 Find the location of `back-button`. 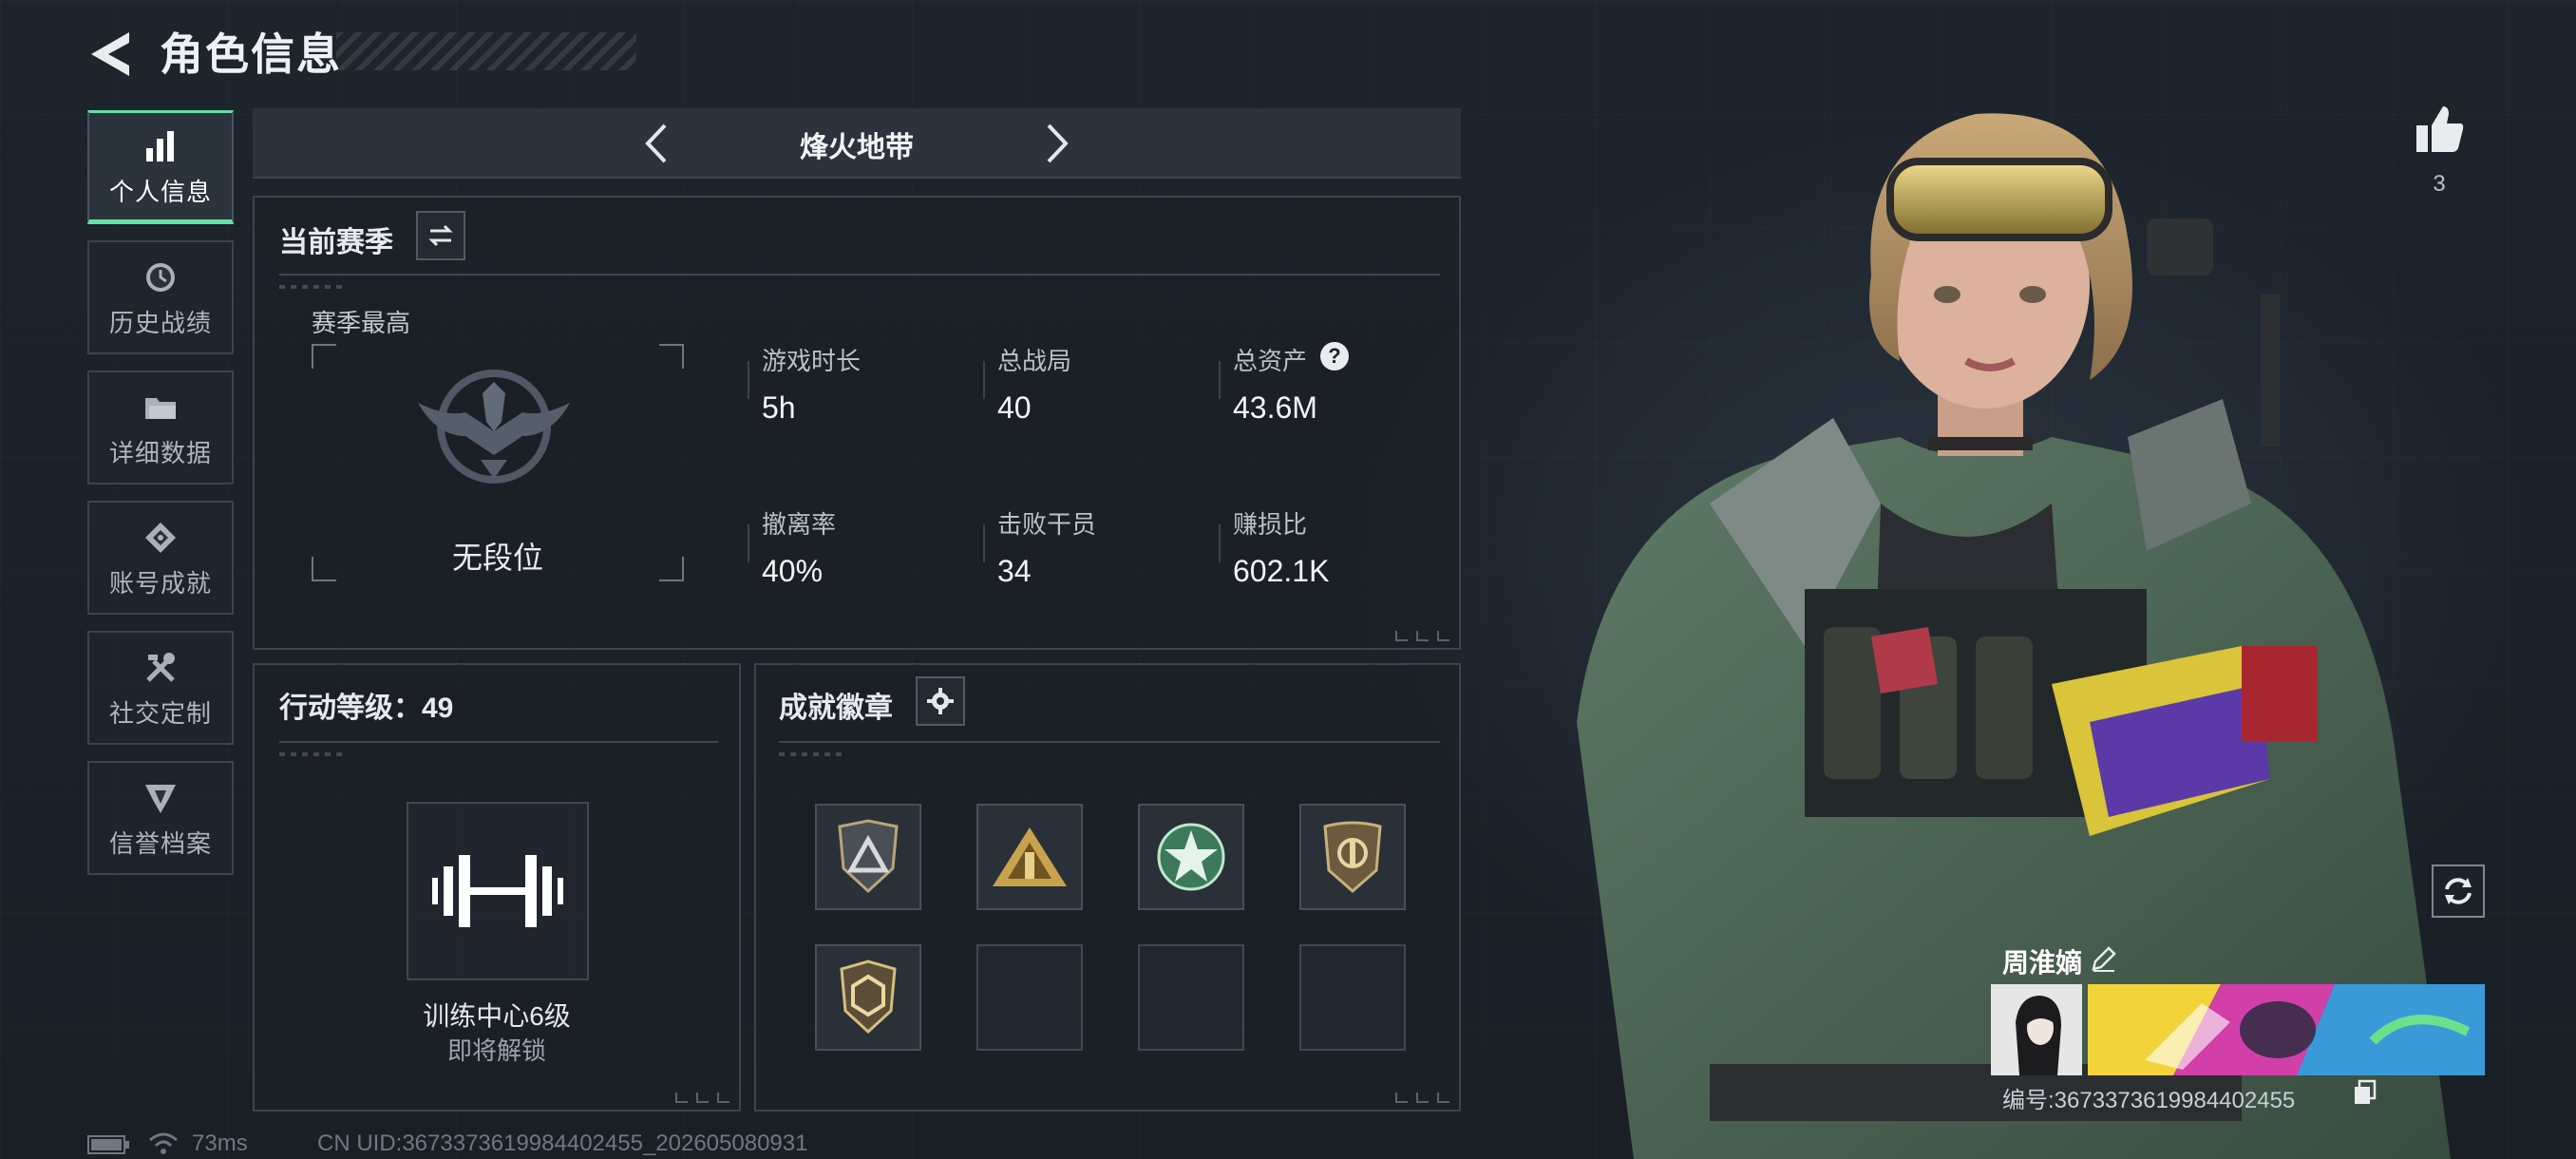

back-button is located at coordinates (111, 54).